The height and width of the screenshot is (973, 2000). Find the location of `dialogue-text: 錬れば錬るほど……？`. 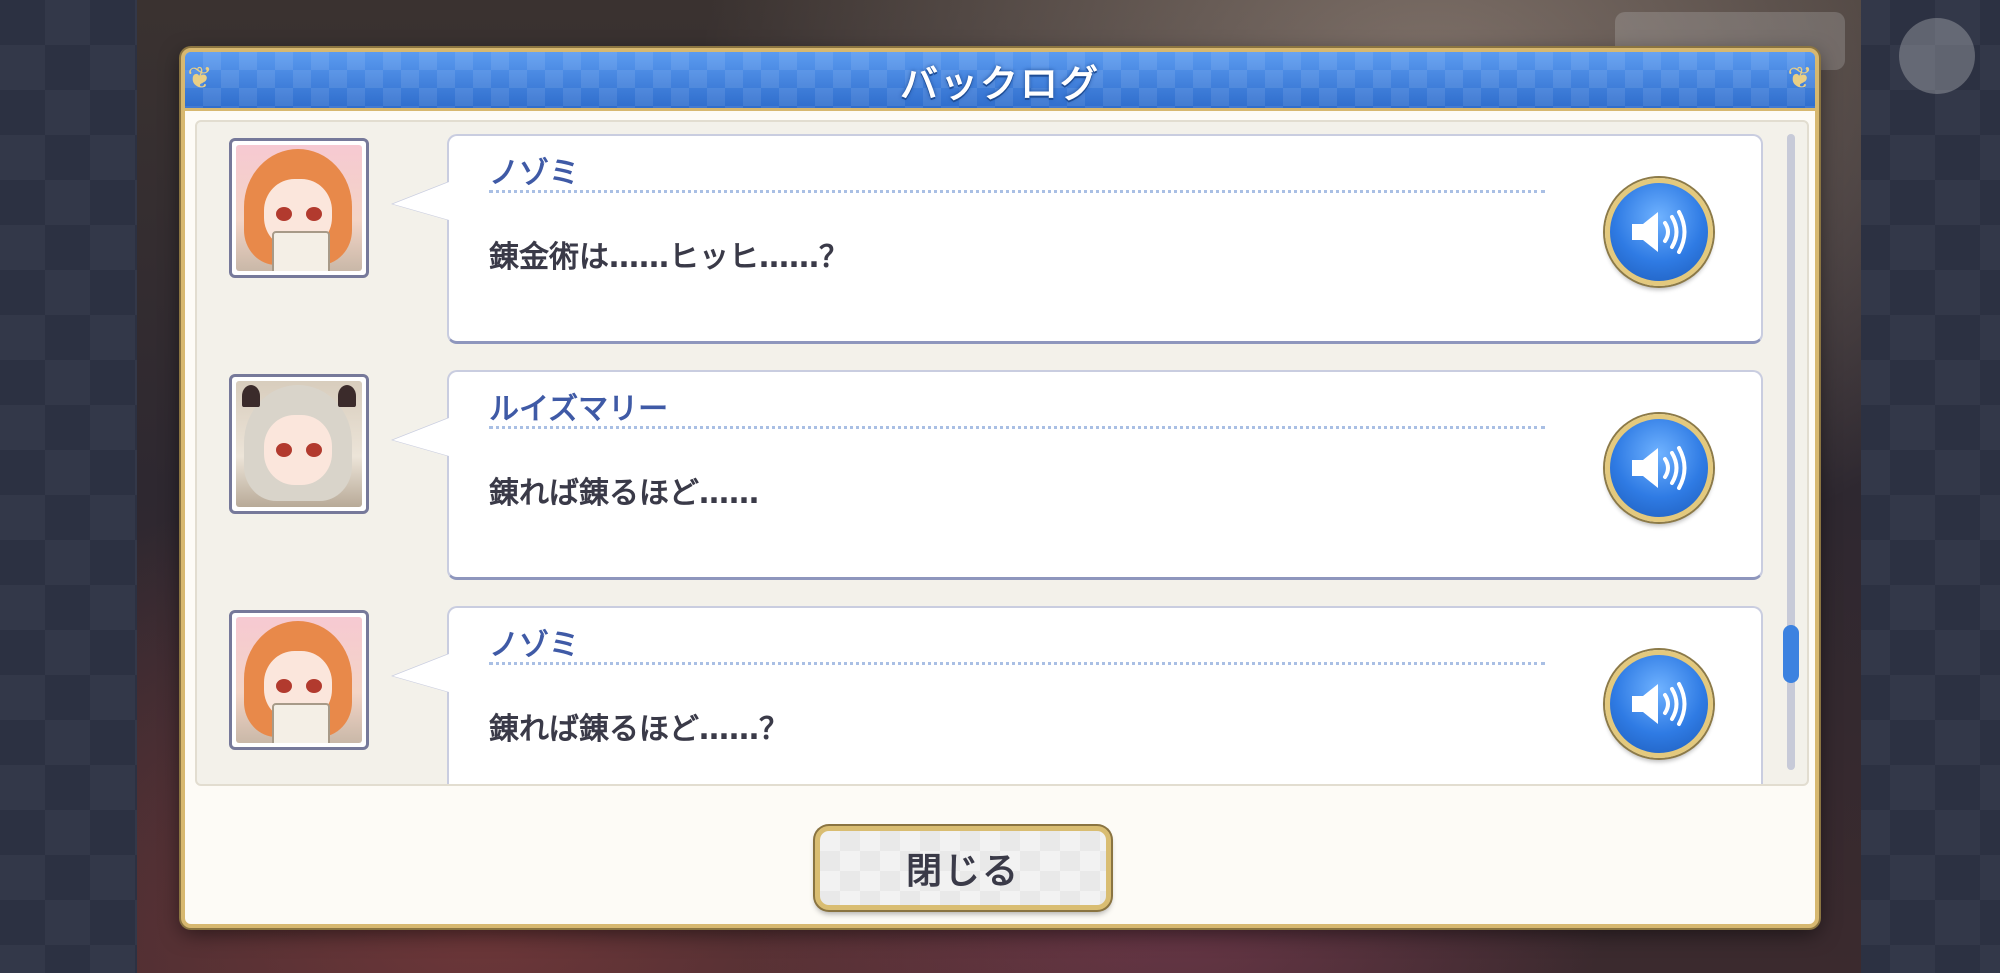

dialogue-text: 錬れば錬るほど……？ is located at coordinates (639, 729).